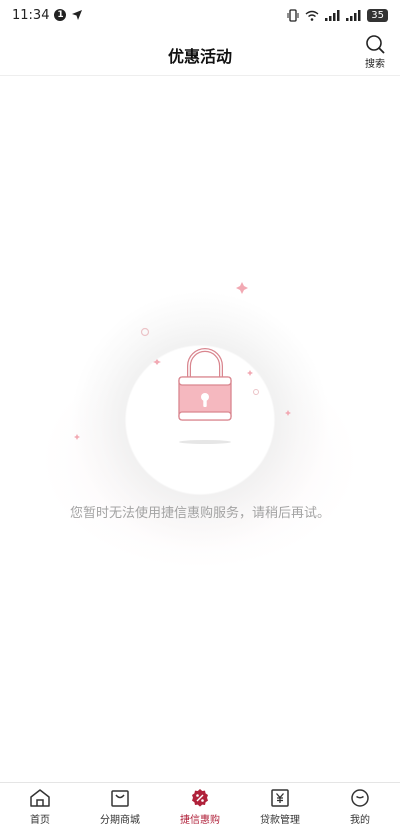 This screenshot has height=830, width=400. I want to click on home-icon, so click(40, 797).